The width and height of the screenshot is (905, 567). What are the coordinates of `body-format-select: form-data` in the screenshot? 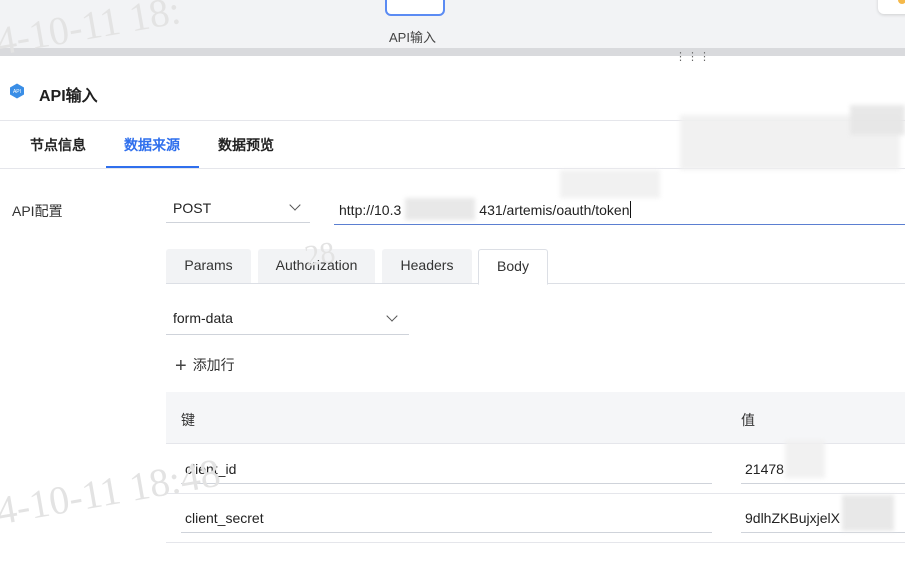 It's located at (287, 319).